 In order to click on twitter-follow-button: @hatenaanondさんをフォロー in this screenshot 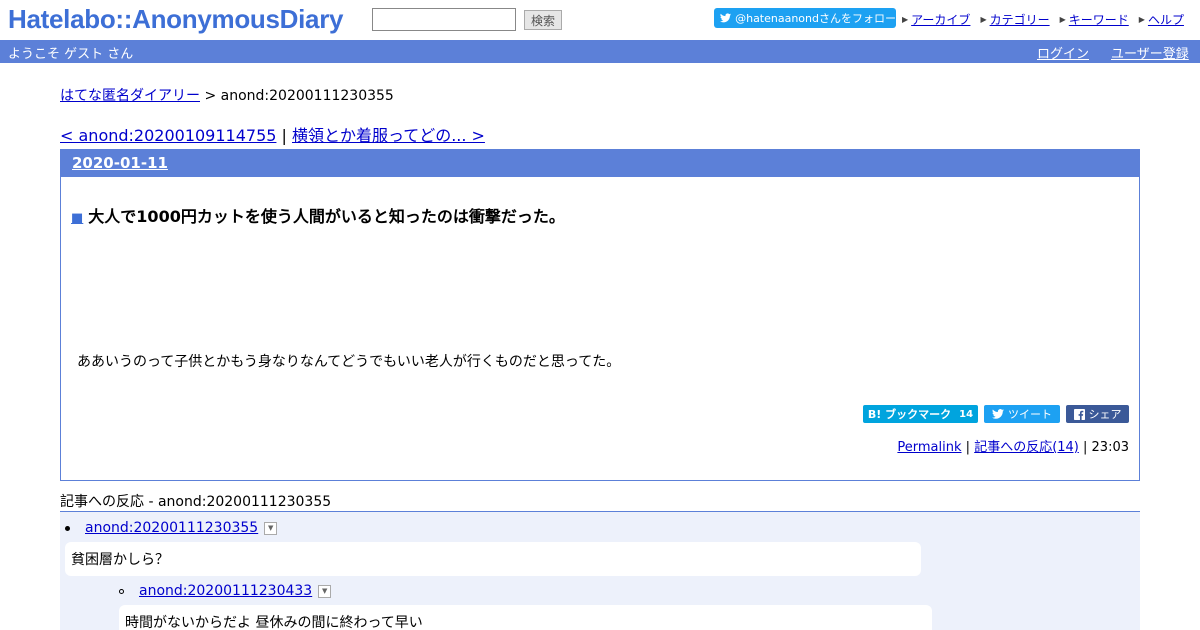, I will do `click(805, 18)`.